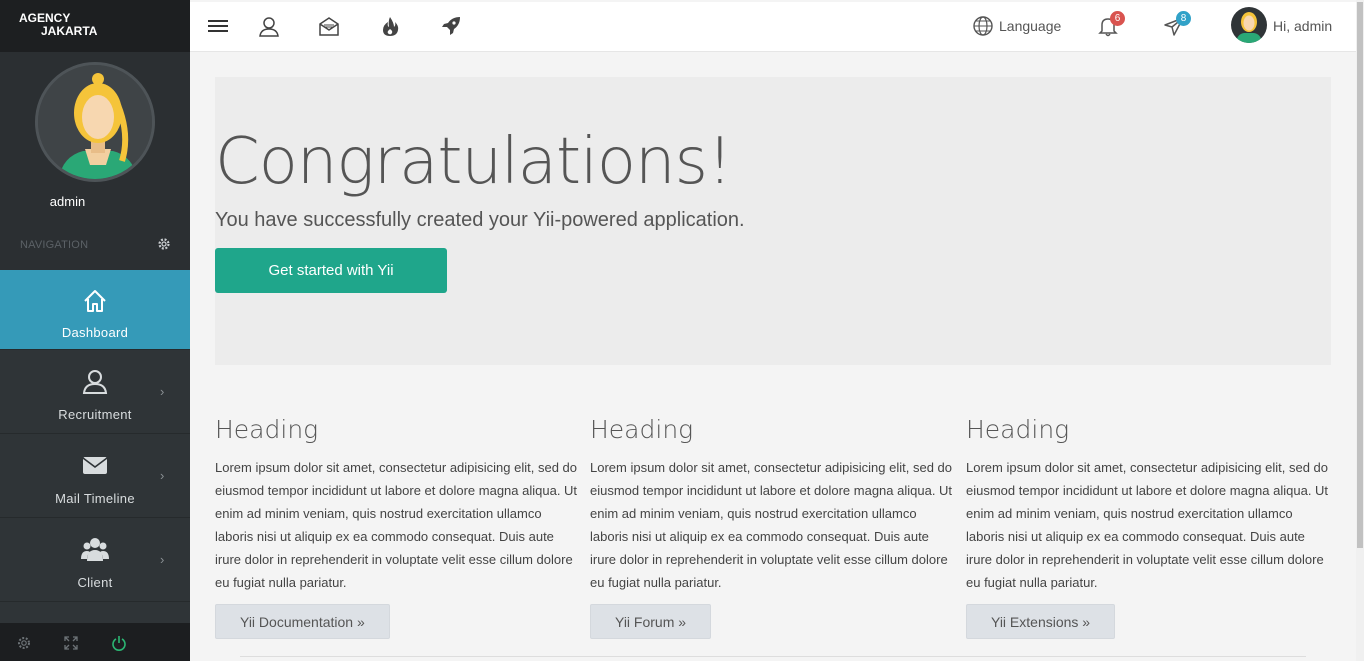 The height and width of the screenshot is (661, 1364). I want to click on profile-panel: admin NAVIGATION, so click(95, 161).